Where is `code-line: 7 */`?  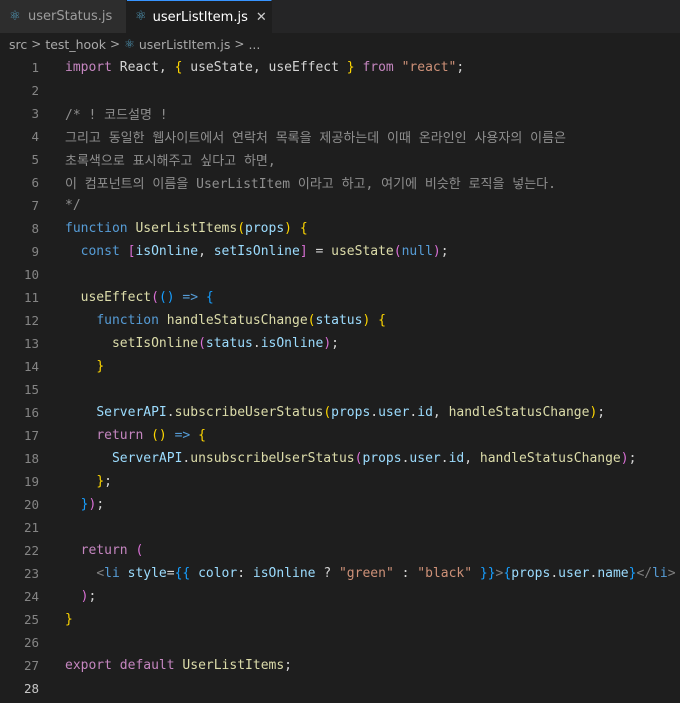
code-line: 7 */ is located at coordinates (340, 205).